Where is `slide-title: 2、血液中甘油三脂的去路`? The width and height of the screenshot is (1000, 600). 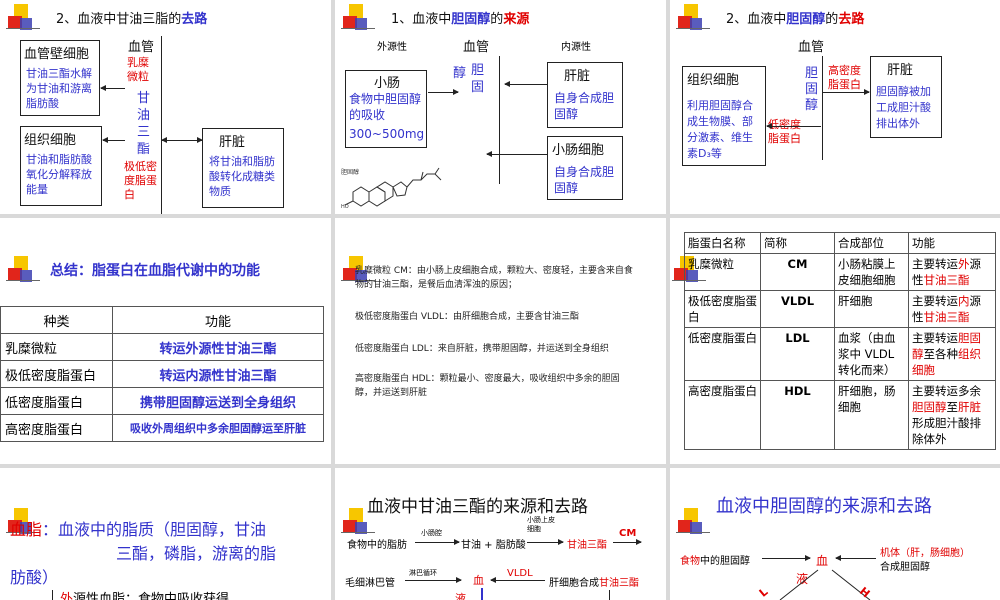
slide-title: 2、血液中甘油三脂的去路 is located at coordinates (132, 19).